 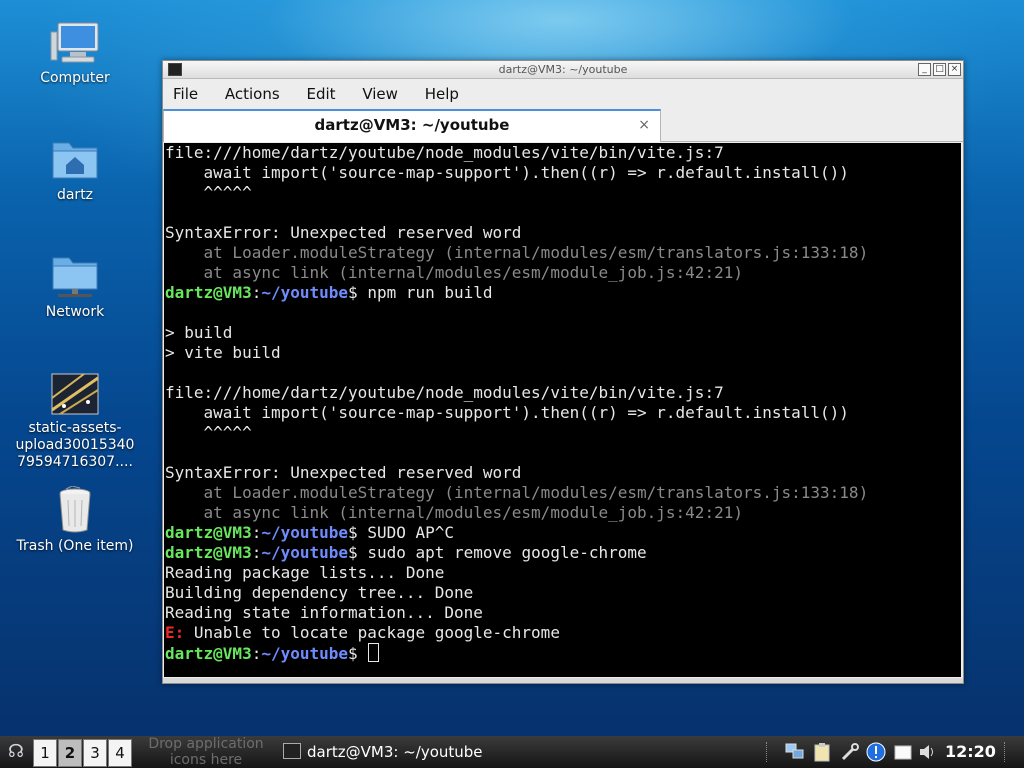 I want to click on desktop-icon-home-folder: dartz, so click(x=75, y=170).